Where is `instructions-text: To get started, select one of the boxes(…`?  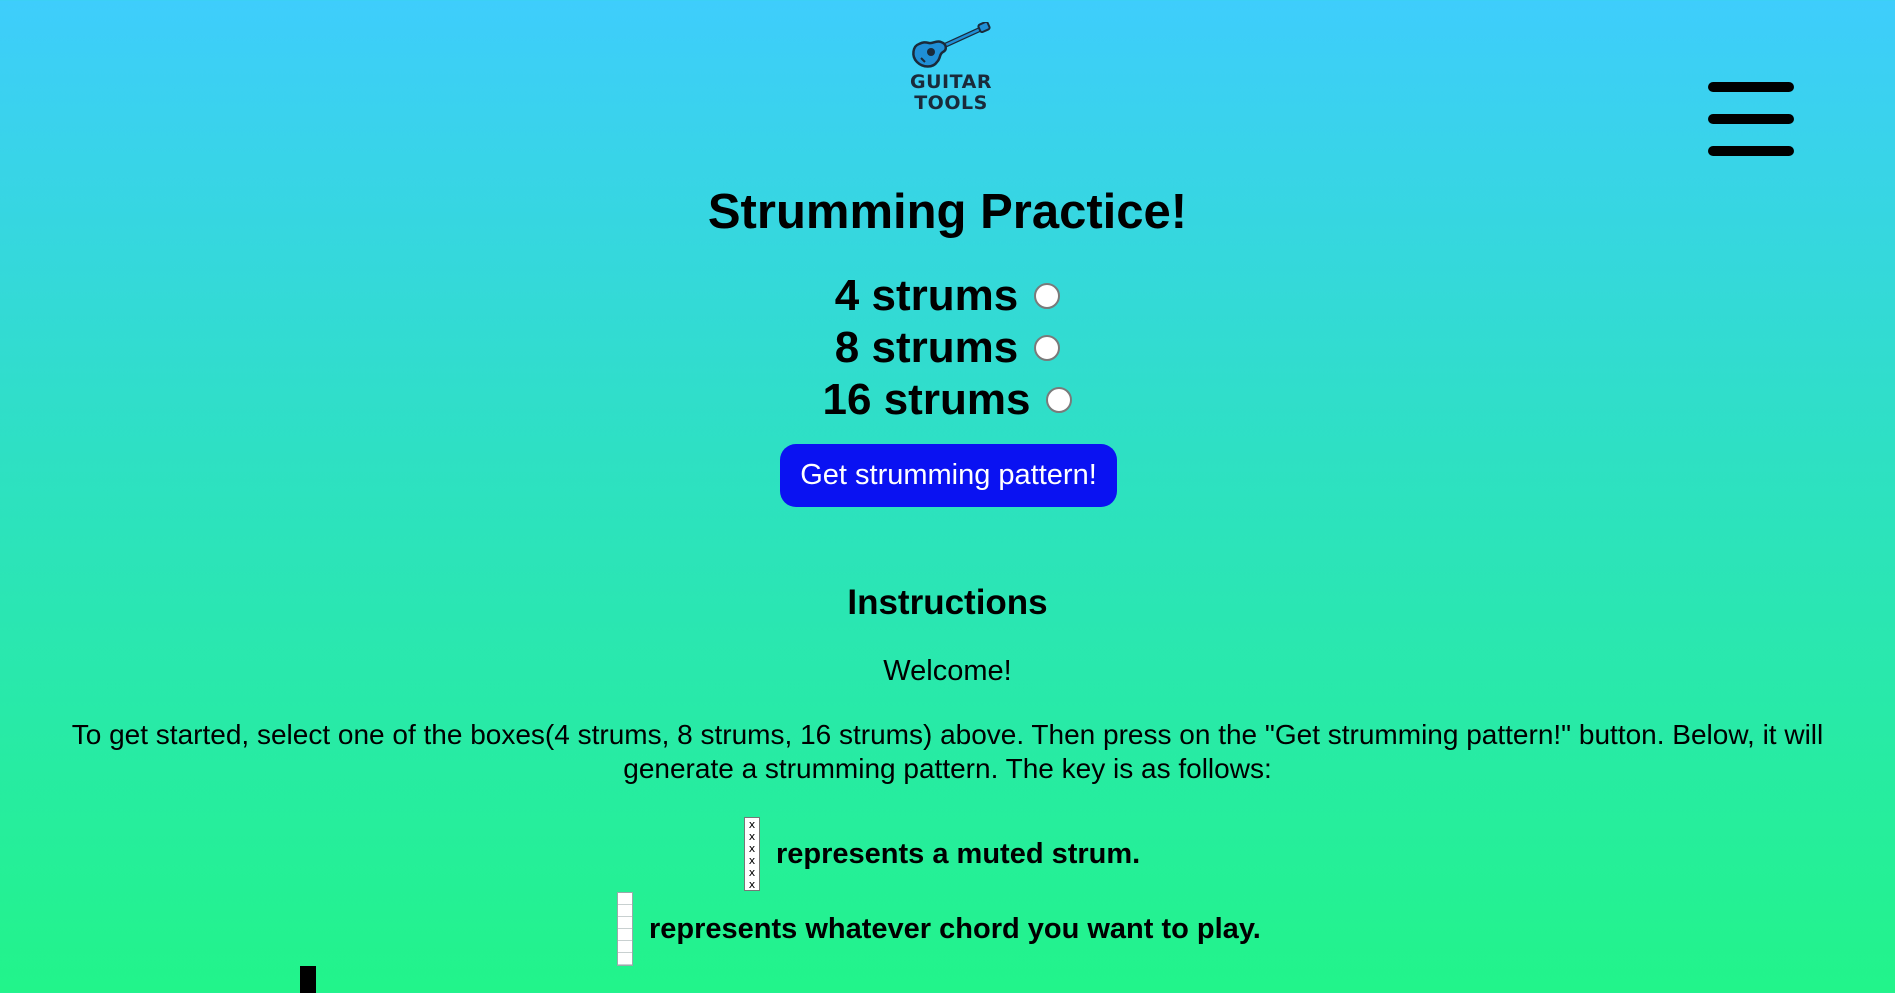 instructions-text: To get started, select one of the boxes(… is located at coordinates (947, 751).